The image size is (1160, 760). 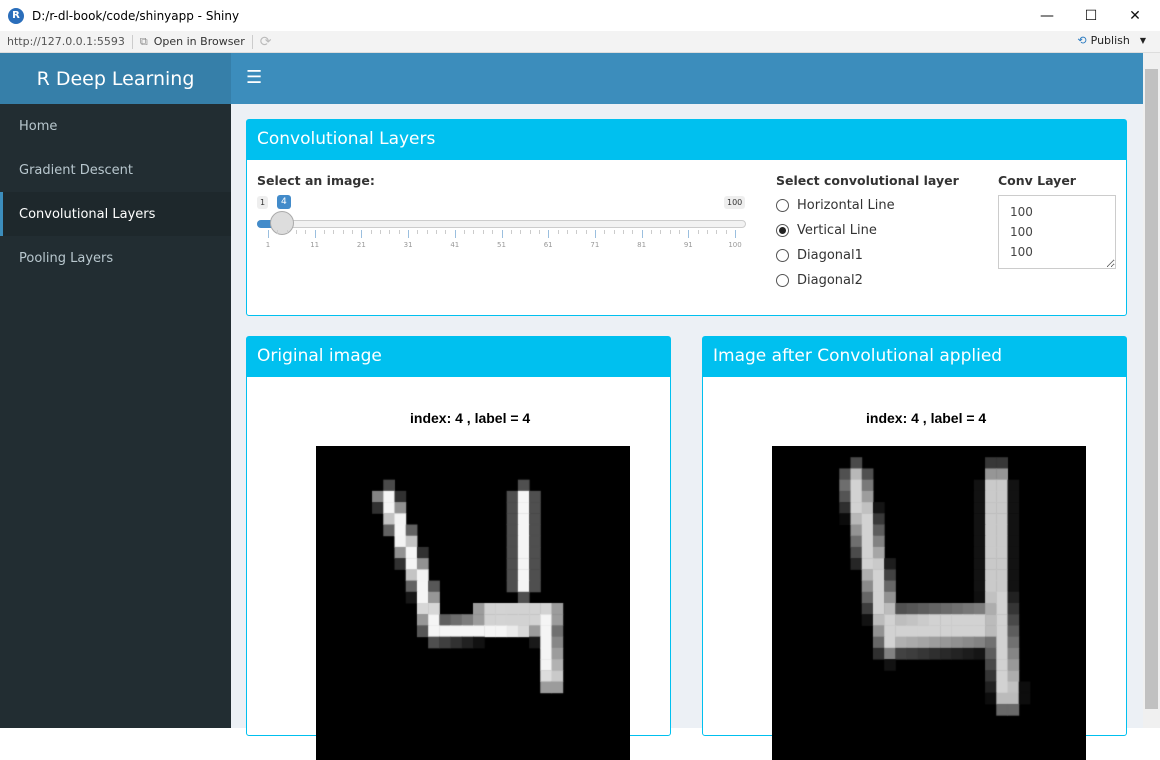 I want to click on radio-label: Vertical Line, so click(x=837, y=230).